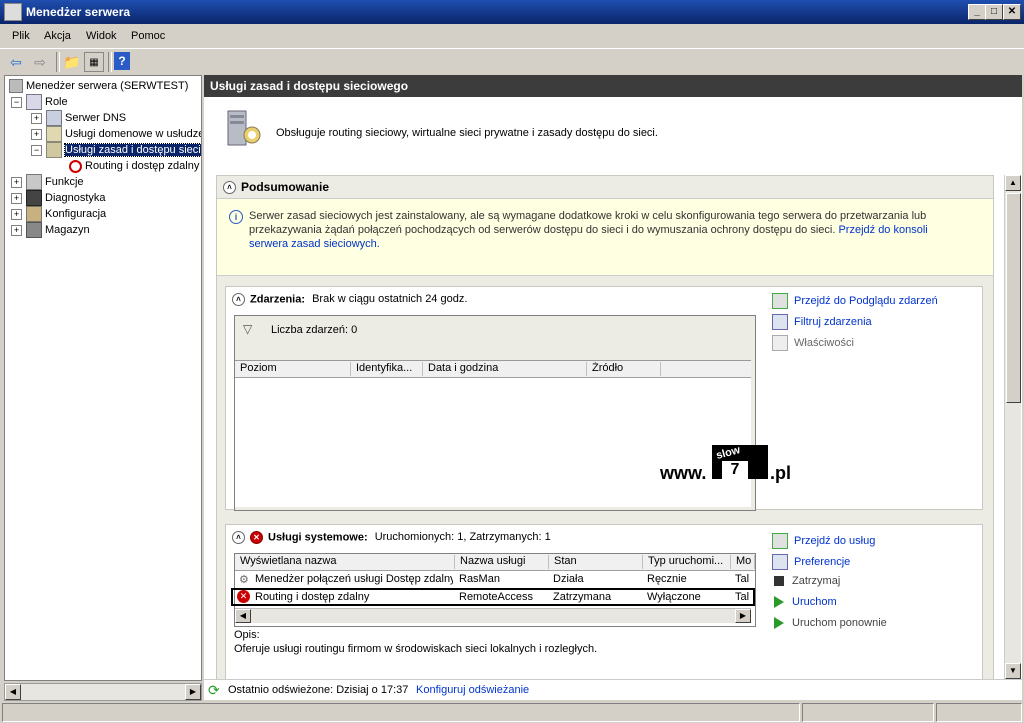 This screenshot has width=1024, height=723. Describe the element at coordinates (1013, 671) in the screenshot. I see `scroll-down-icon: ▼` at that location.